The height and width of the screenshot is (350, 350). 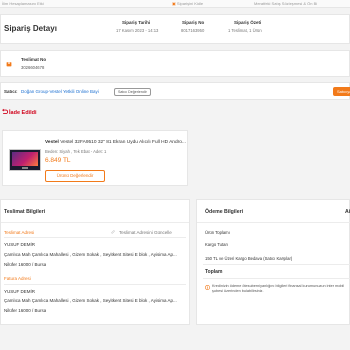 I want to click on payment-right-text: Ai, so click(x=347, y=212).